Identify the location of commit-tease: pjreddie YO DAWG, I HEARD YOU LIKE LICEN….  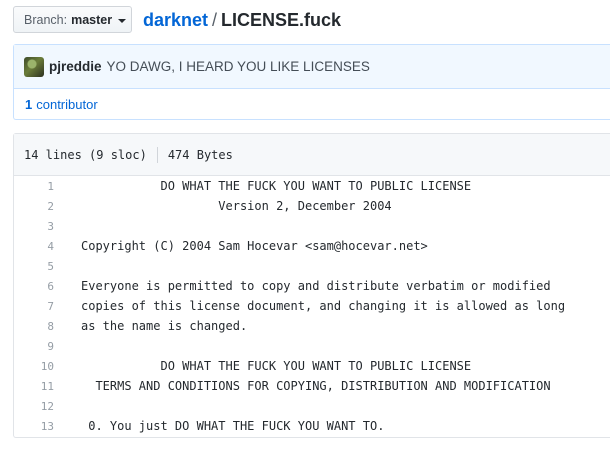
(312, 67).